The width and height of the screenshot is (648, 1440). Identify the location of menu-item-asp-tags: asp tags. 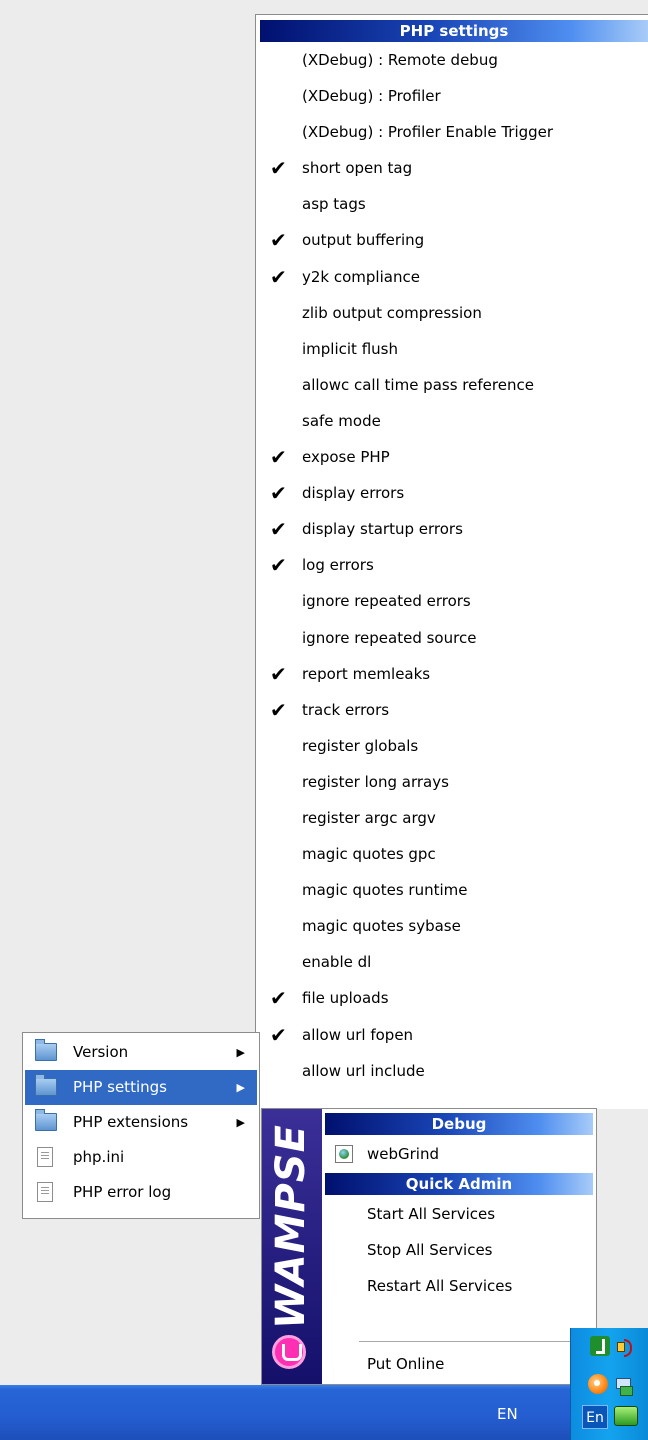
(452, 204).